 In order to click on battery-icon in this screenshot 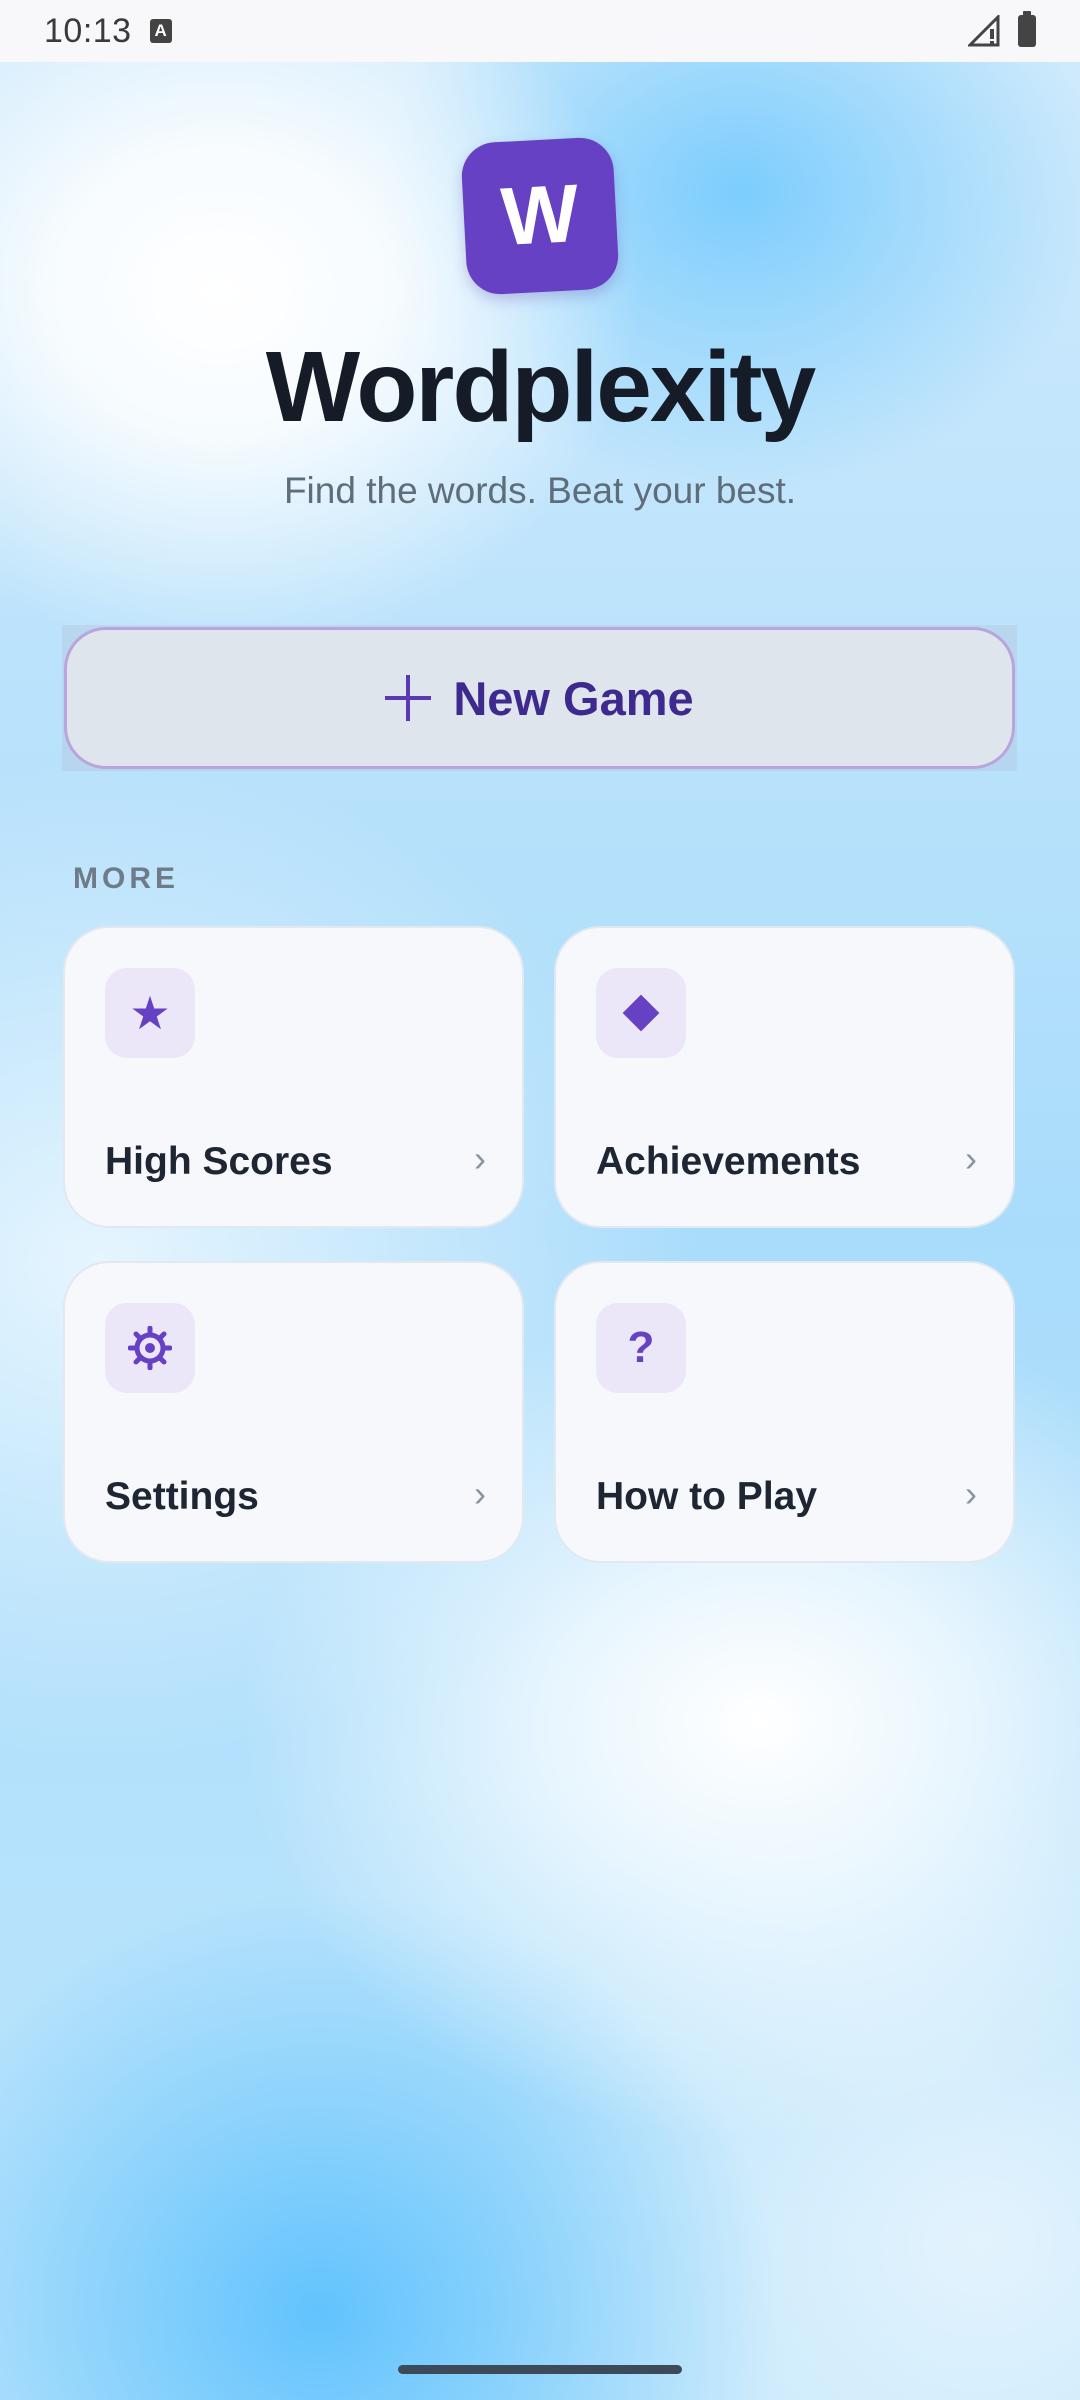, I will do `click(1027, 29)`.